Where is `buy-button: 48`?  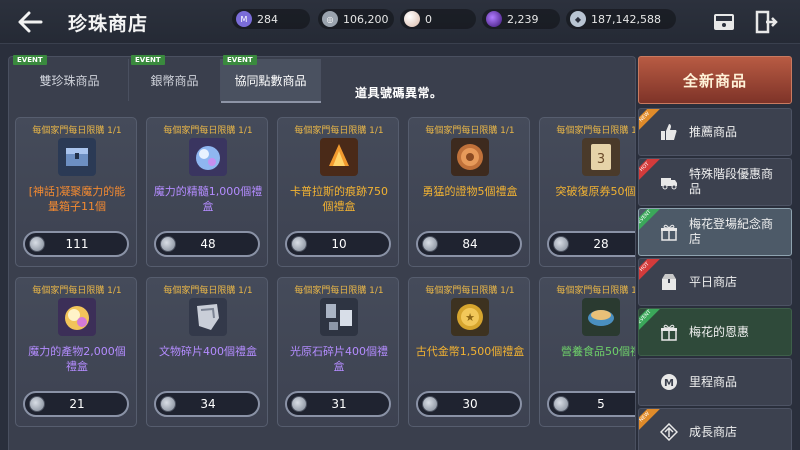
buy-button: 48 is located at coordinates (207, 244).